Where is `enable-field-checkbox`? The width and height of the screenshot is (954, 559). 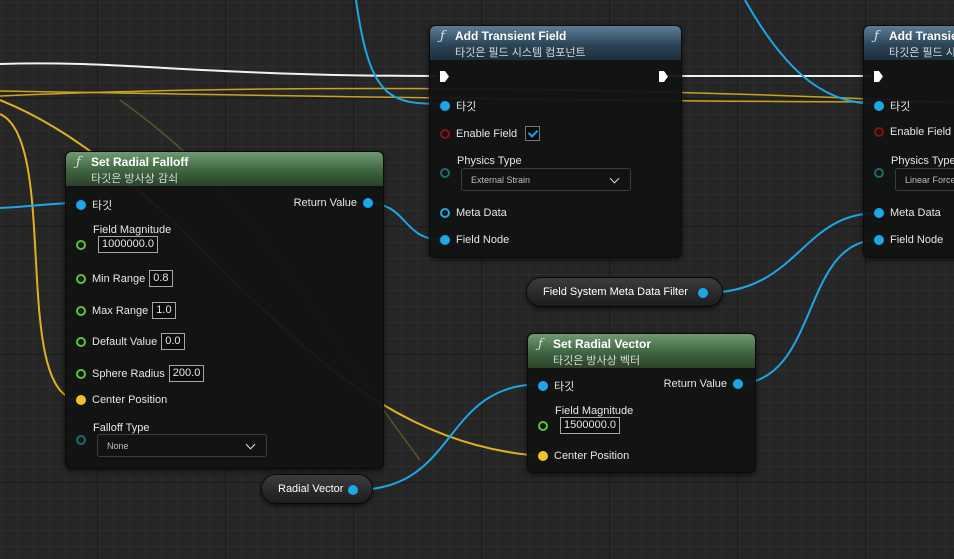
enable-field-checkbox is located at coordinates (533, 133).